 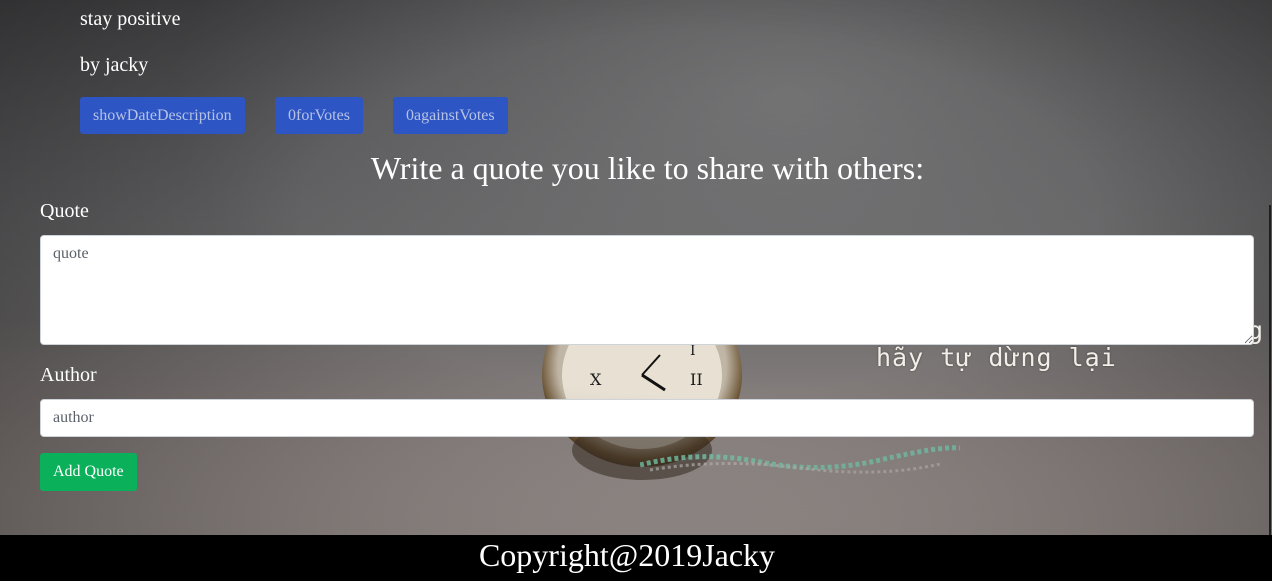 I want to click on footer: Copyright@2019Jacky, so click(x=636, y=558).